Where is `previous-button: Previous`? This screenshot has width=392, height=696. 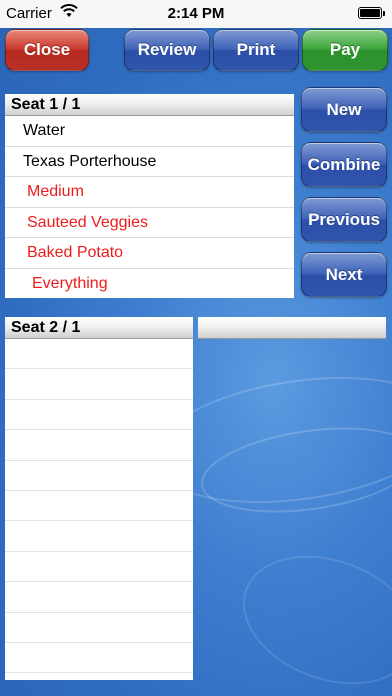
previous-button: Previous is located at coordinates (344, 219).